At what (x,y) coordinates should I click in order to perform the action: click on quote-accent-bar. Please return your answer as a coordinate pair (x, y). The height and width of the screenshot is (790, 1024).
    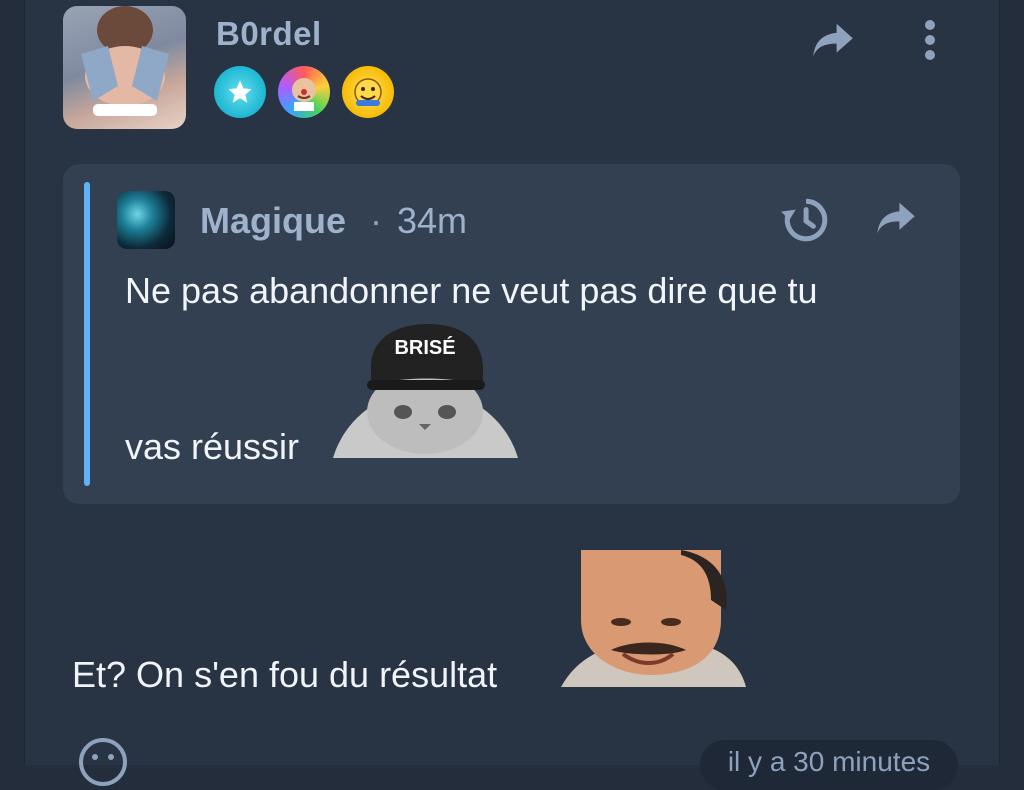
    Looking at the image, I should click on (87, 334).